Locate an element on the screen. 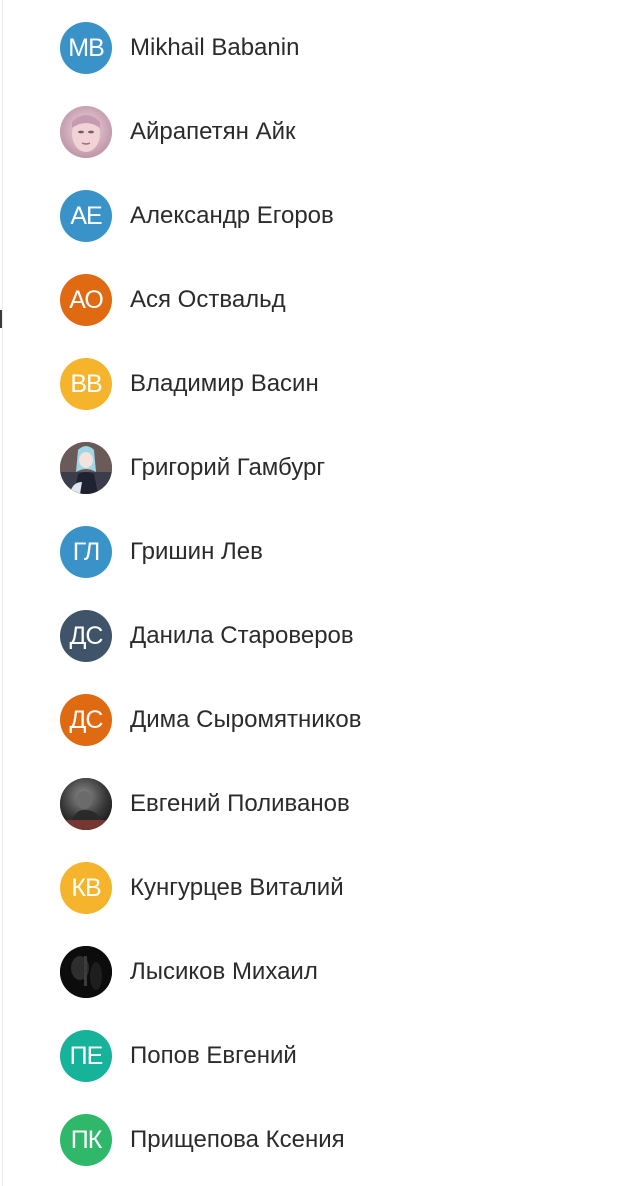  contact-item: ГЛ Гришин Лев is located at coordinates (321, 552).